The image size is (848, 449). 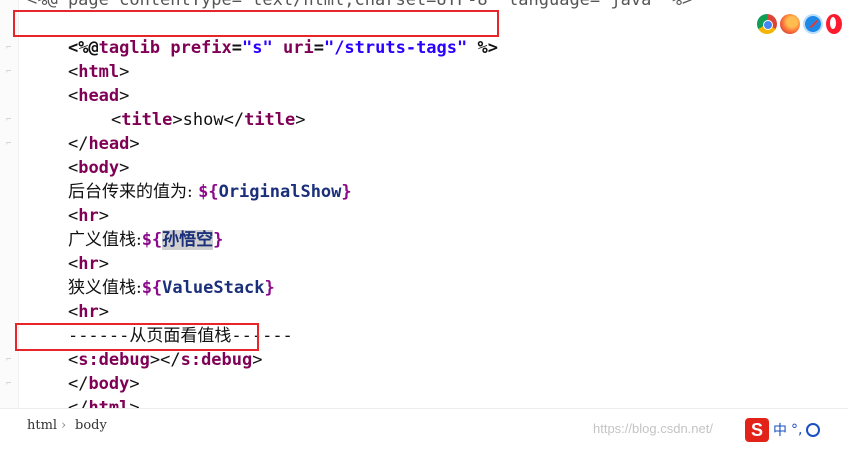 I want to click on attr-value-uri: "/struts-tags", so click(x=395, y=48).